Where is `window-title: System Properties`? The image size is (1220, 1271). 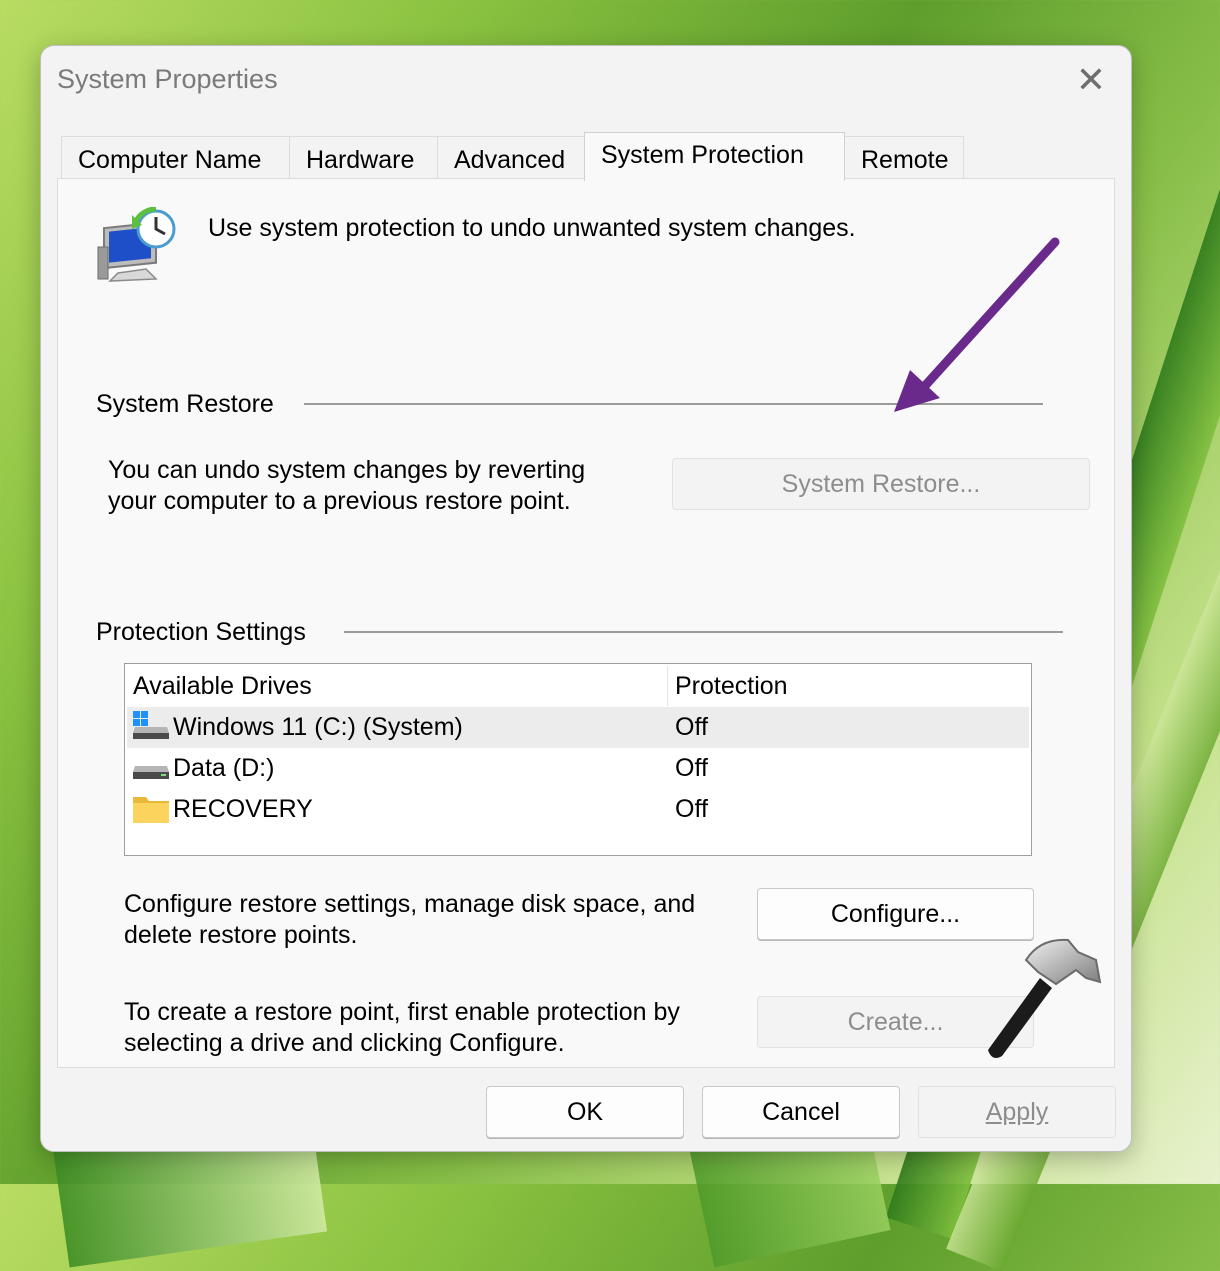
window-title: System Properties is located at coordinates (167, 79).